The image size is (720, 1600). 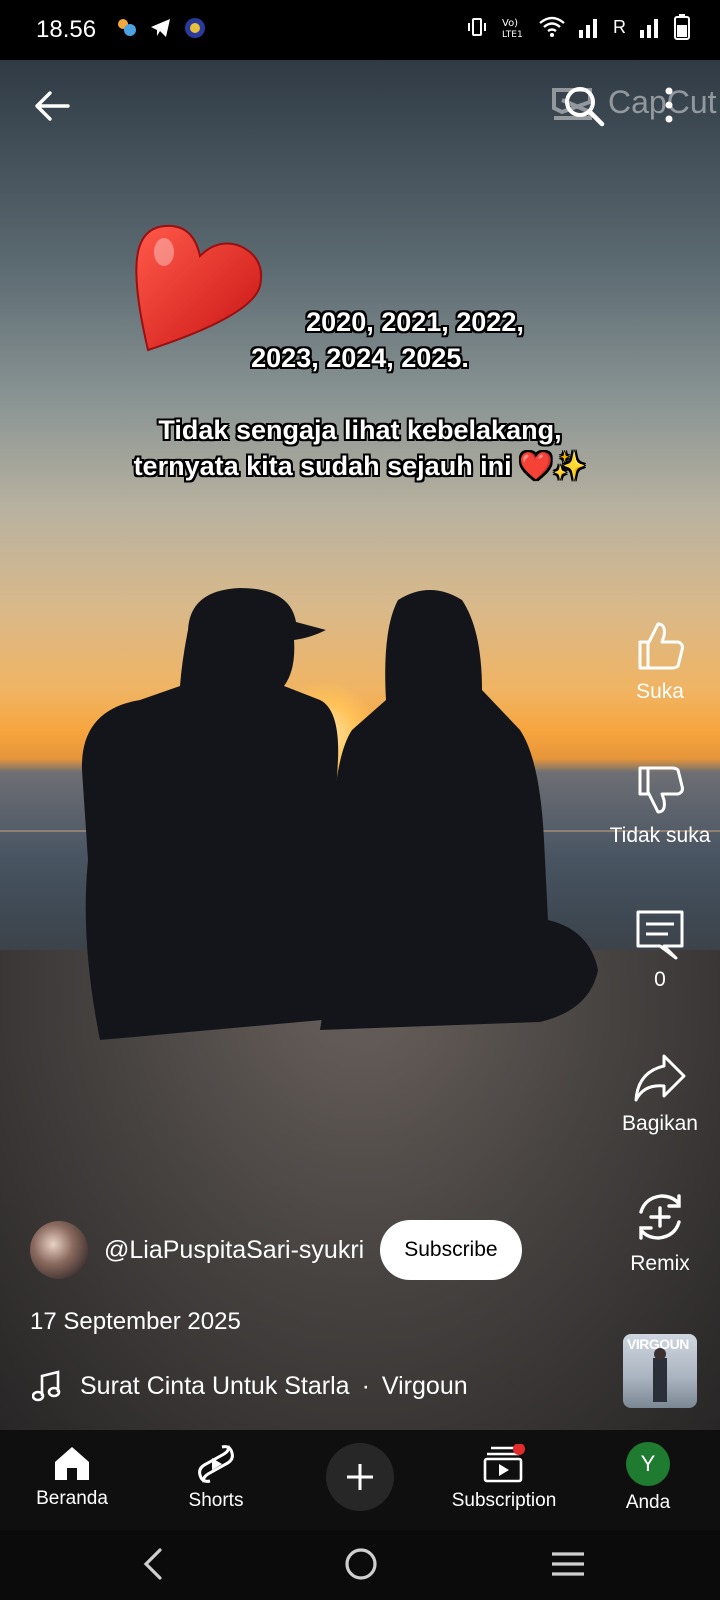 I want to click on like-button: Suka, so click(x=660, y=662).